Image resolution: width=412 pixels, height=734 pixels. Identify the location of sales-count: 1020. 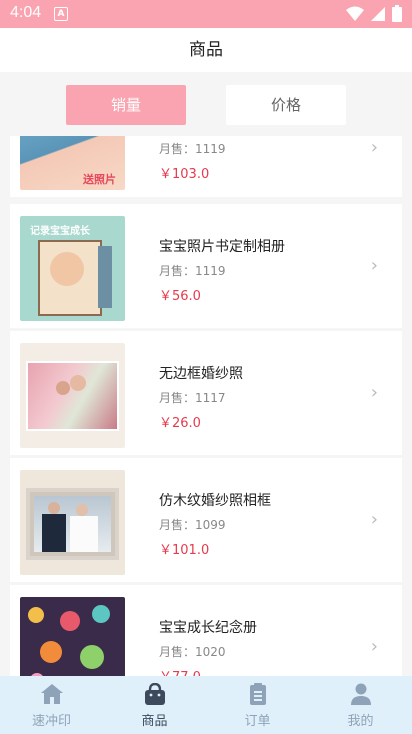
(210, 652).